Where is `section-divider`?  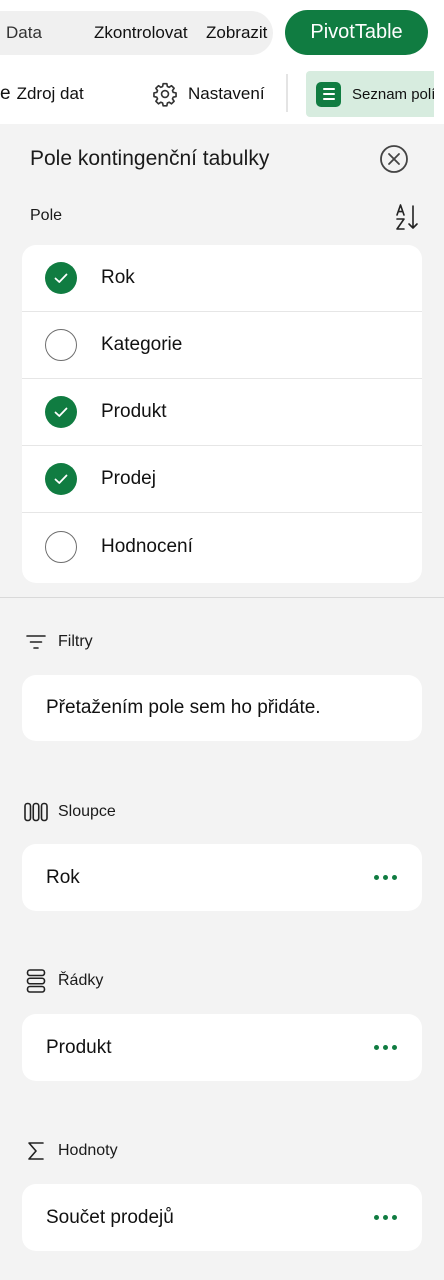
section-divider is located at coordinates (222, 597).